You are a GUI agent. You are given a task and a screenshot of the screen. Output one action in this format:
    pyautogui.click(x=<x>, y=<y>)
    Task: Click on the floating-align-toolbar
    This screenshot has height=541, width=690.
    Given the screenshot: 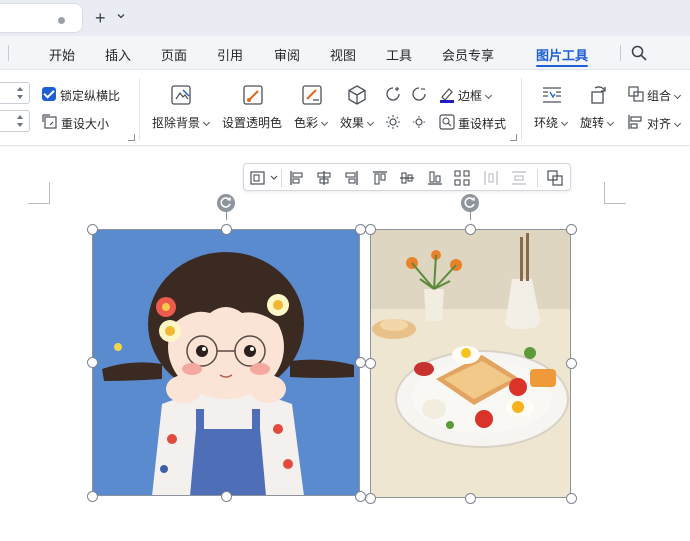 What is the action you would take?
    pyautogui.click(x=407, y=177)
    